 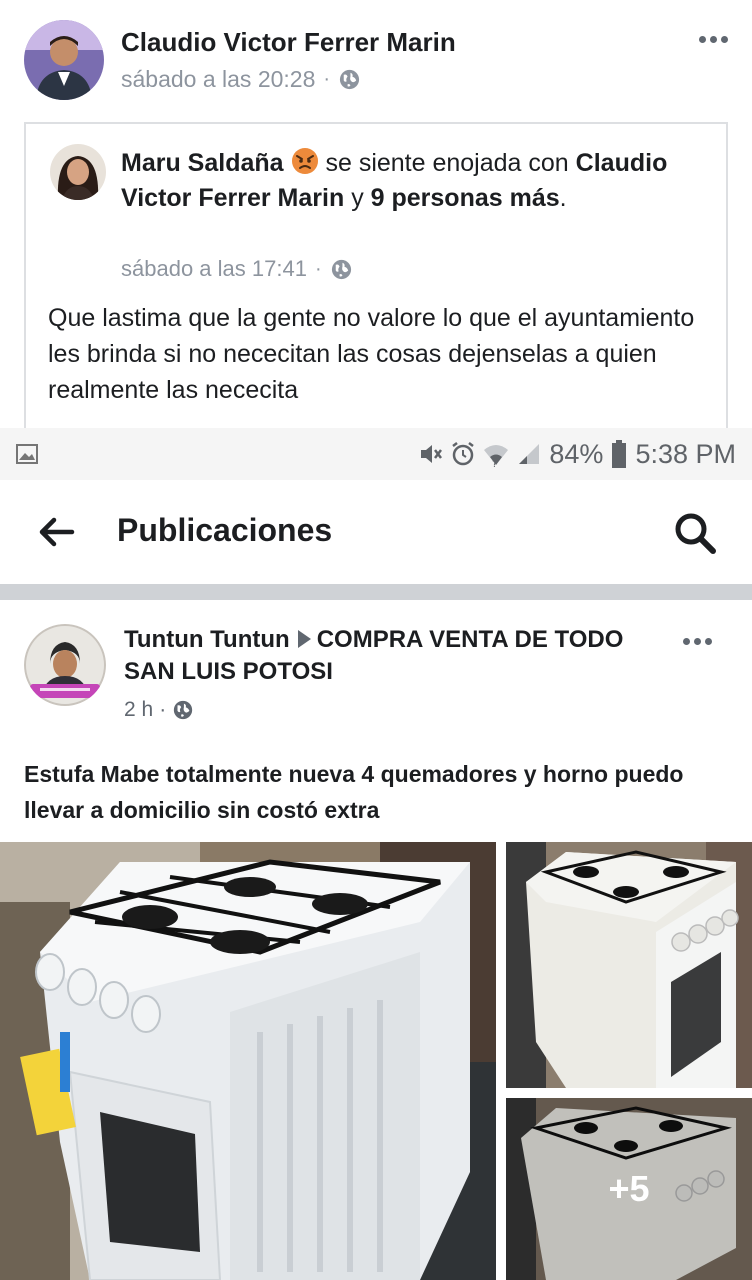 What do you see at coordinates (288, 42) in the screenshot?
I see `author-name: Claudio Victor Ferrer Marin` at bounding box center [288, 42].